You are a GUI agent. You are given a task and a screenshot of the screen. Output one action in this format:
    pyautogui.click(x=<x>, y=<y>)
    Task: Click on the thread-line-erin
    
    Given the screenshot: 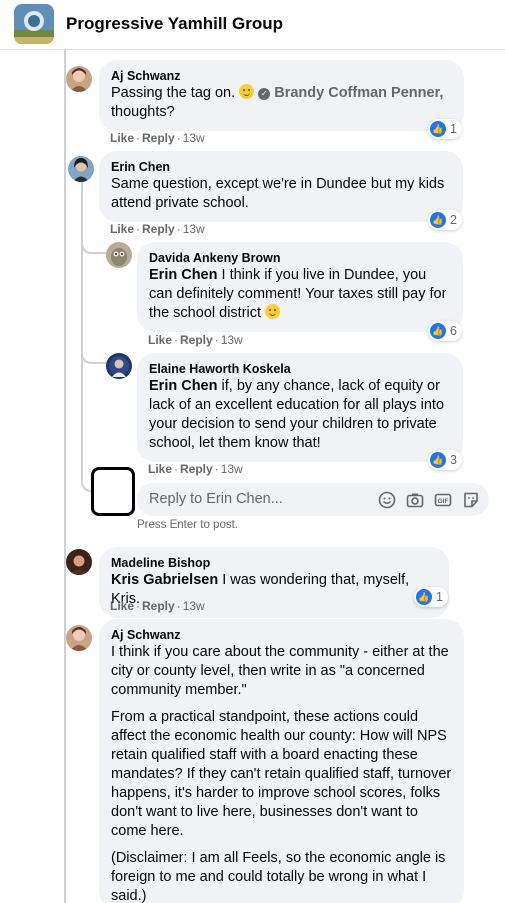 What is the action you would take?
    pyautogui.click(x=82, y=332)
    